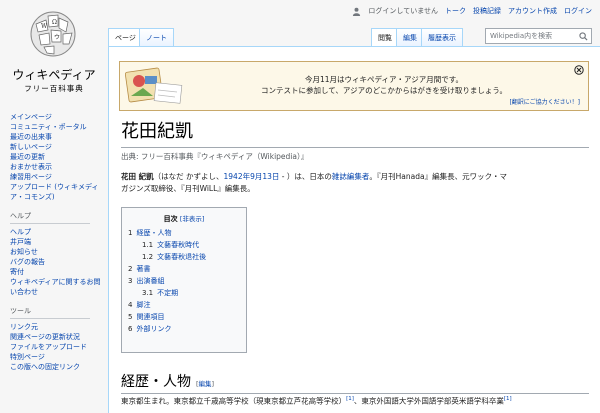 This screenshot has height=413, width=600. I want to click on section-text2: 、東京外国語大学外国語学部英米語学科卒業, so click(428, 401).